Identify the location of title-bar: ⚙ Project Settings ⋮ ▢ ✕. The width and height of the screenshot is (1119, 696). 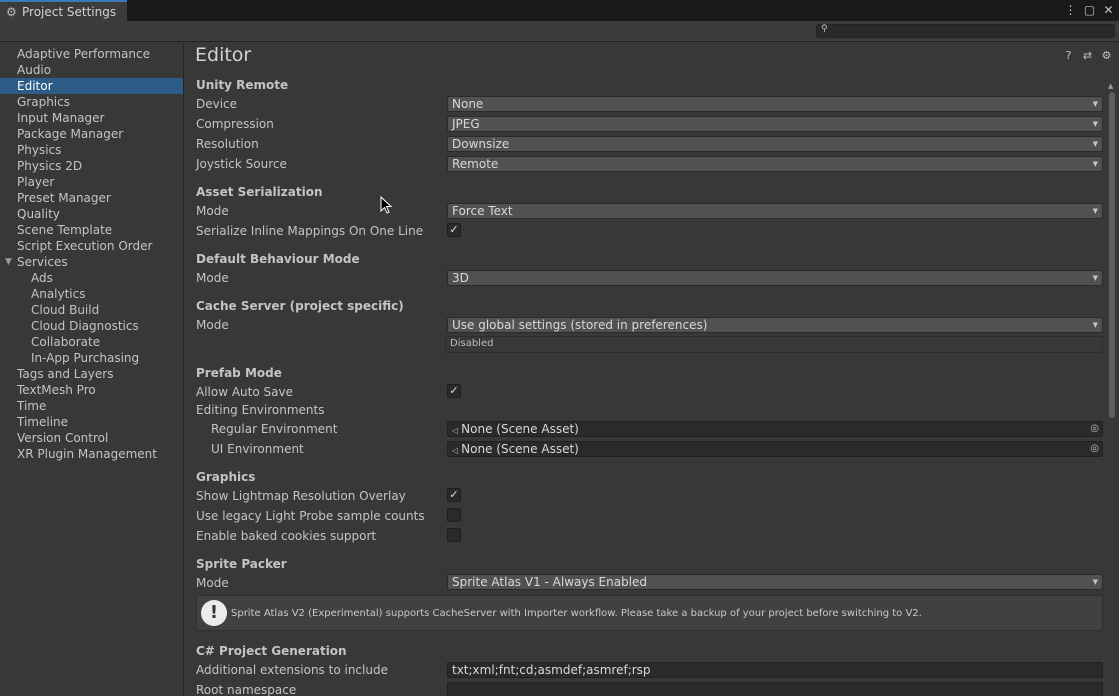
(559, 11).